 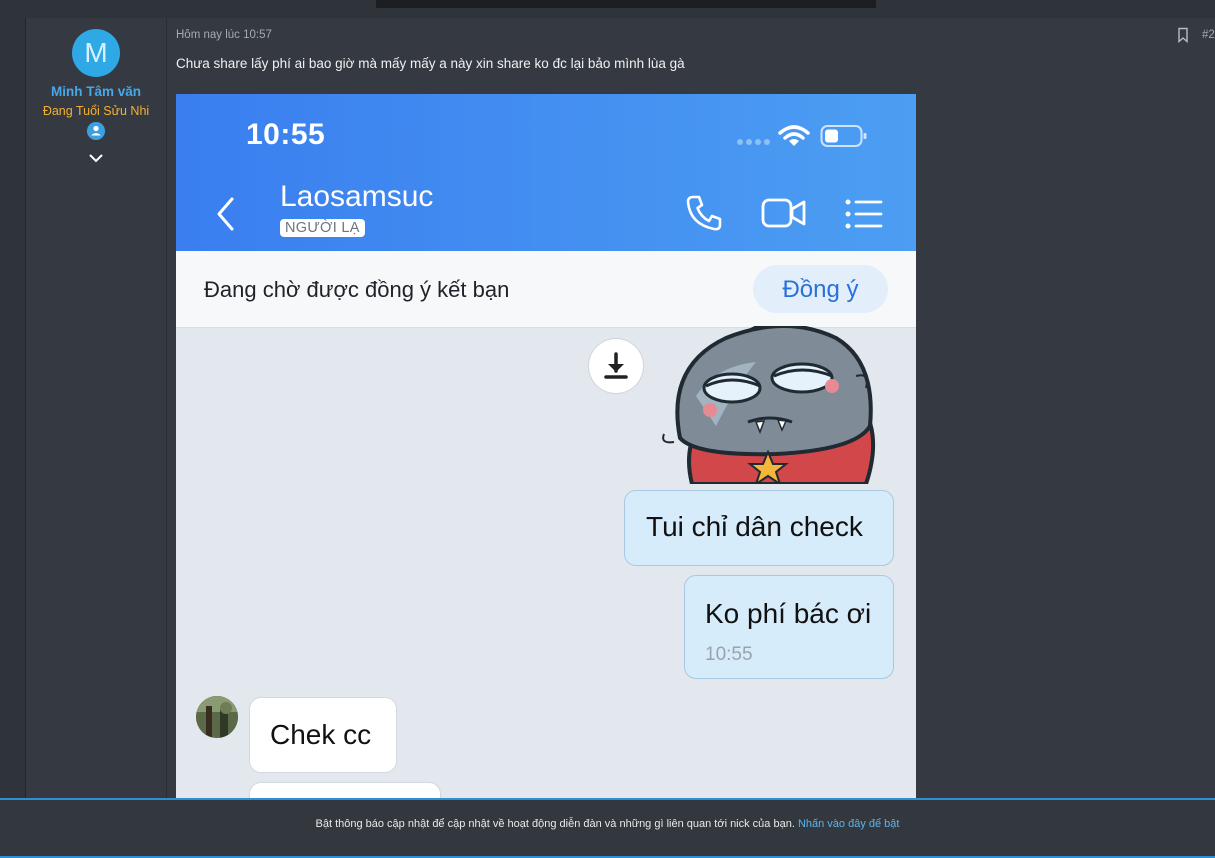 I want to click on stranger-tag: NGƯỜI LẠ, so click(x=322, y=228).